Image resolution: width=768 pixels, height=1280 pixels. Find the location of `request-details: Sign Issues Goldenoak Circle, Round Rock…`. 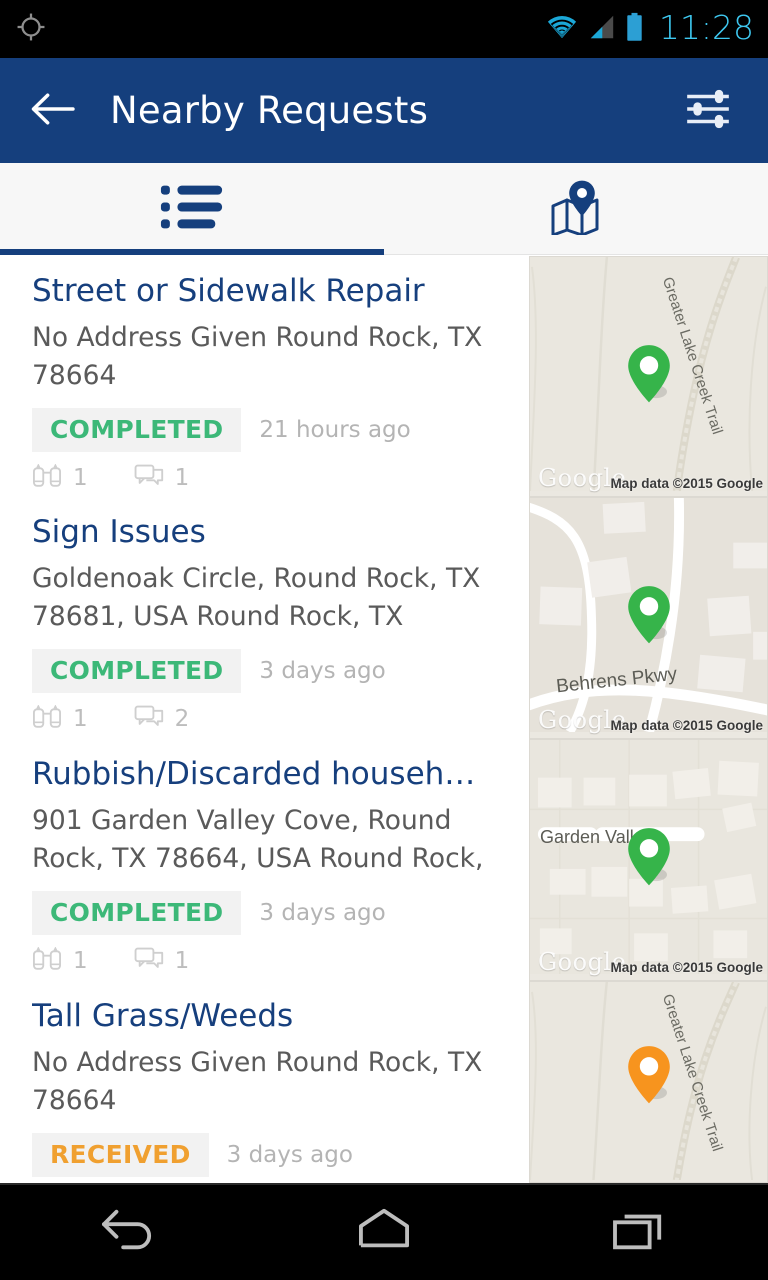

request-details: Sign Issues Goldenoak Circle, Round Rock… is located at coordinates (264, 618).